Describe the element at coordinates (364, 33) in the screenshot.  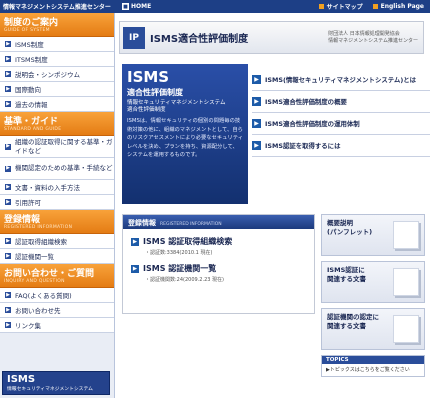
I see `org-line: 財団法人 日本情報処理開発協会` at that location.